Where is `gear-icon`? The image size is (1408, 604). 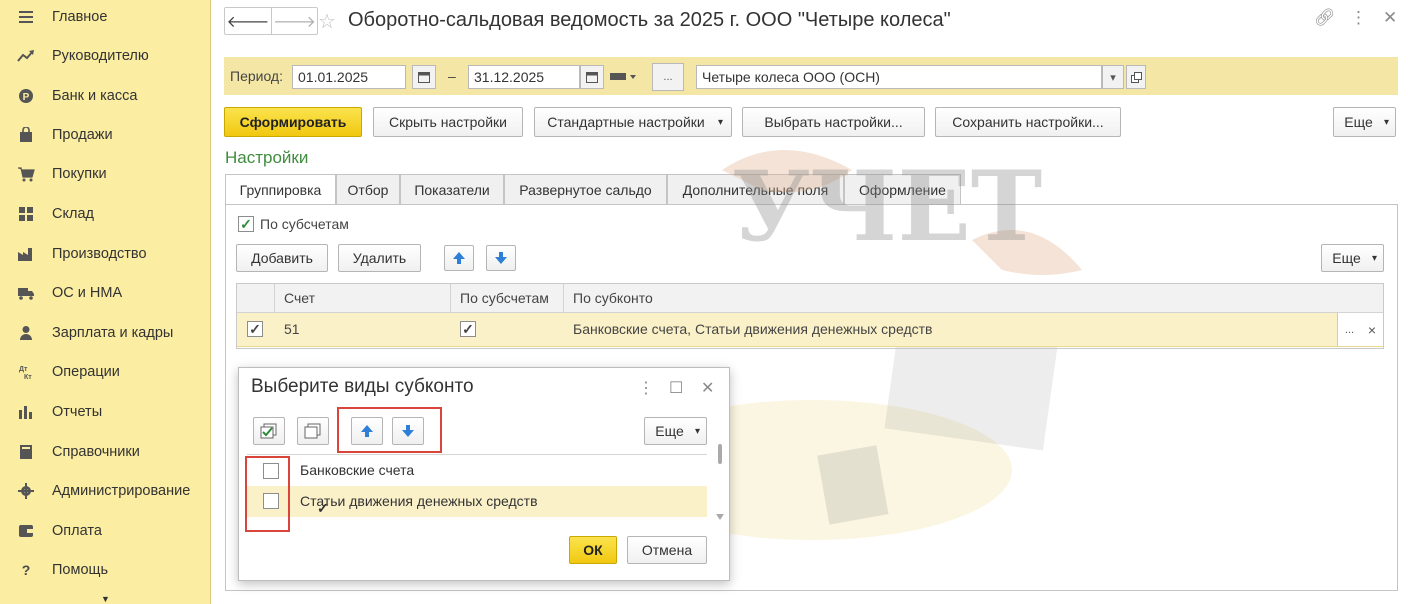 gear-icon is located at coordinates (26, 491).